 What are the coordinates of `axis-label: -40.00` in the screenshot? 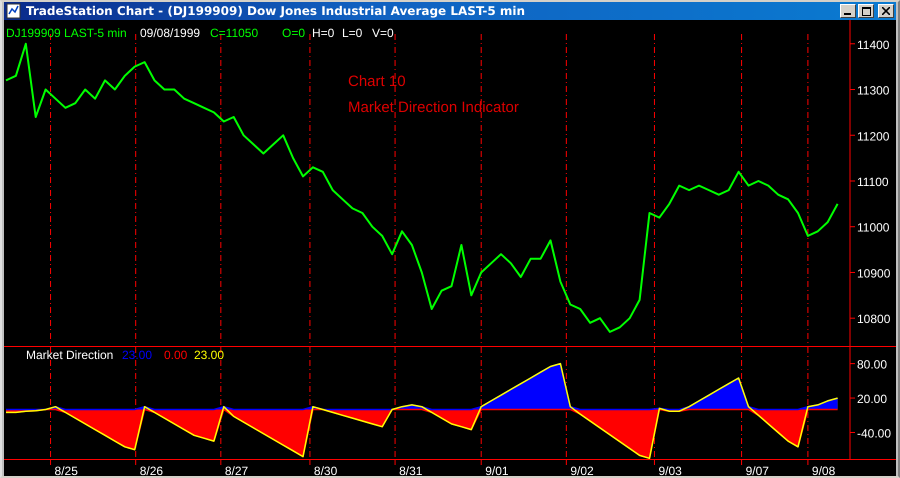 It's located at (874, 433).